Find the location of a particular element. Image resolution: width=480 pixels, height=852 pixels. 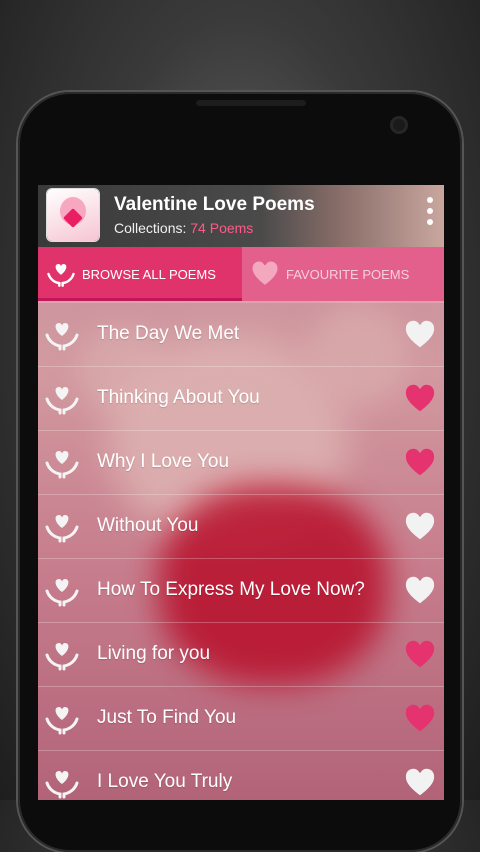

tab-bar: BROWSE ALL POEMS FAVOURITE POEMS is located at coordinates (241, 274).